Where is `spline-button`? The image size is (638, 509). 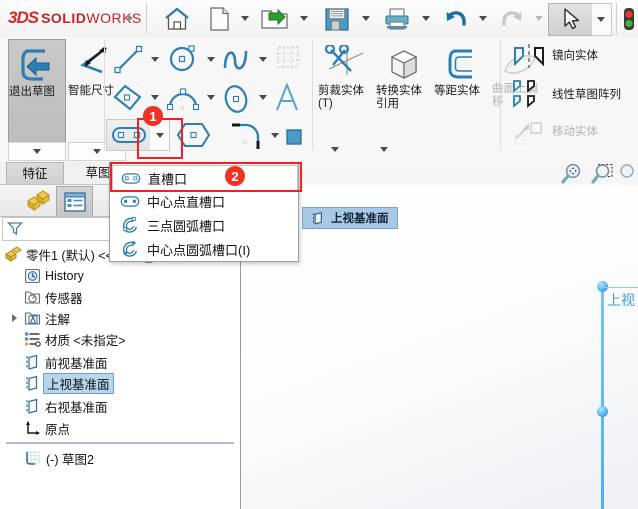 spline-button is located at coordinates (238, 59).